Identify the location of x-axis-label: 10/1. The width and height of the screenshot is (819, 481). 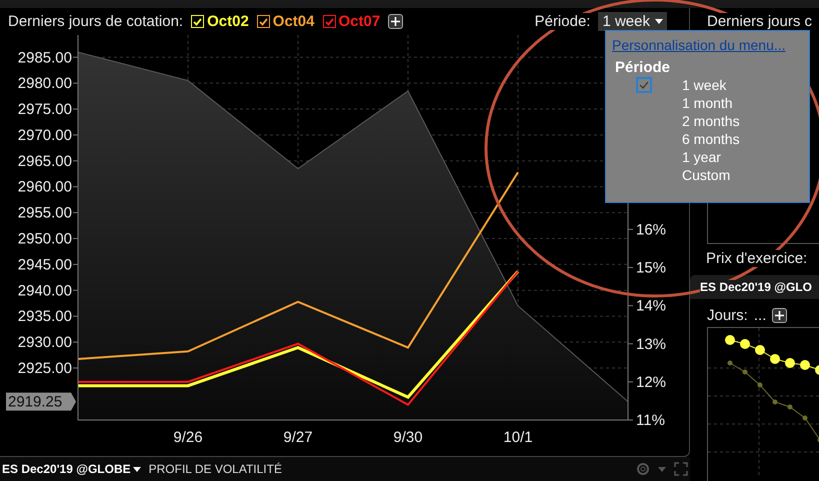
(518, 437).